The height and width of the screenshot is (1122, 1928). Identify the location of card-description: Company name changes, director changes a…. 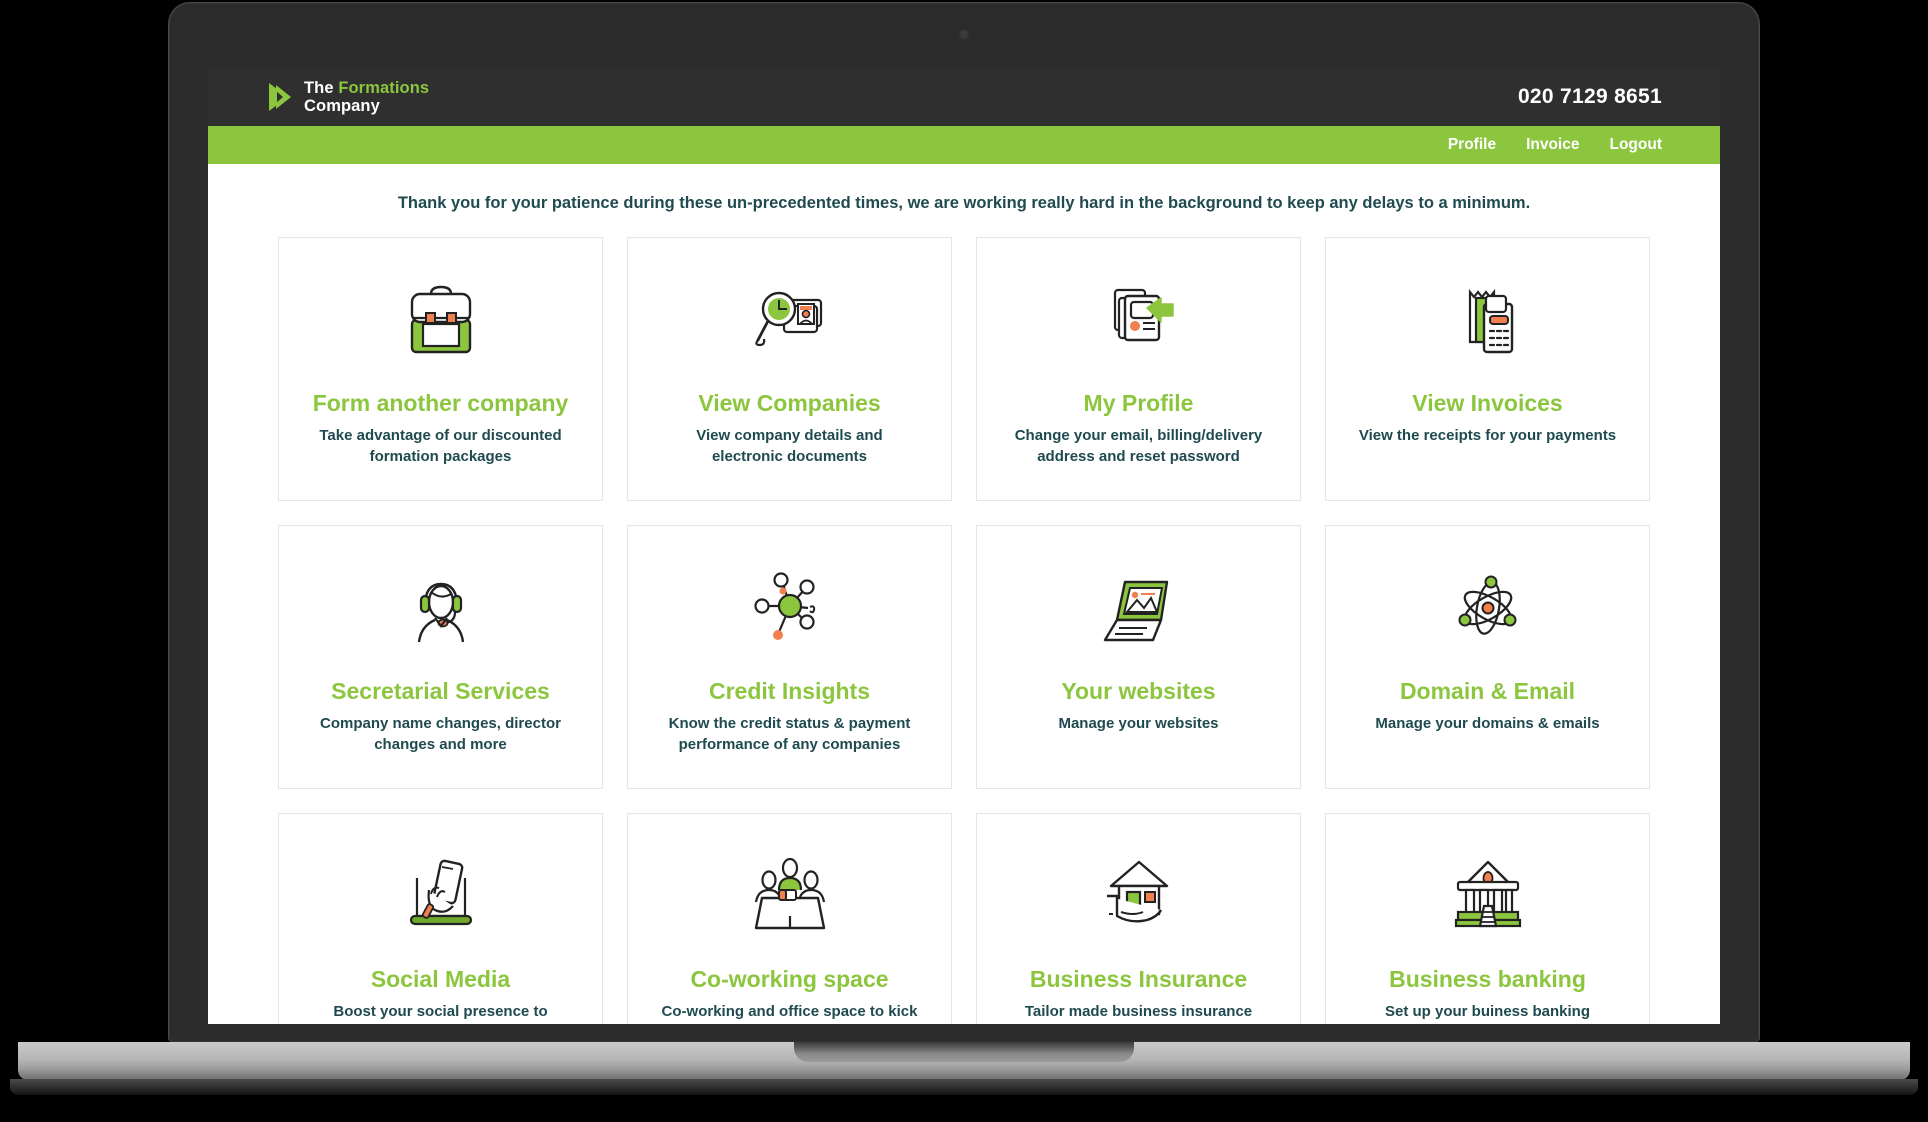
(440, 734).